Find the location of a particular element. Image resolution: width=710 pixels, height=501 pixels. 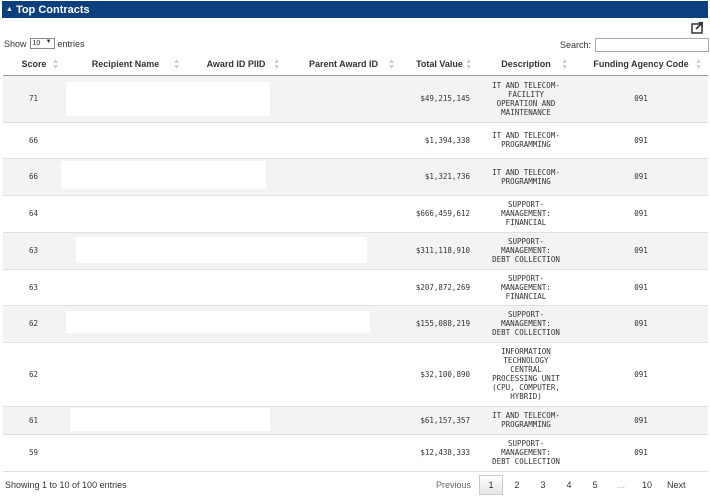

cell-score: 71 is located at coordinates (34, 99).